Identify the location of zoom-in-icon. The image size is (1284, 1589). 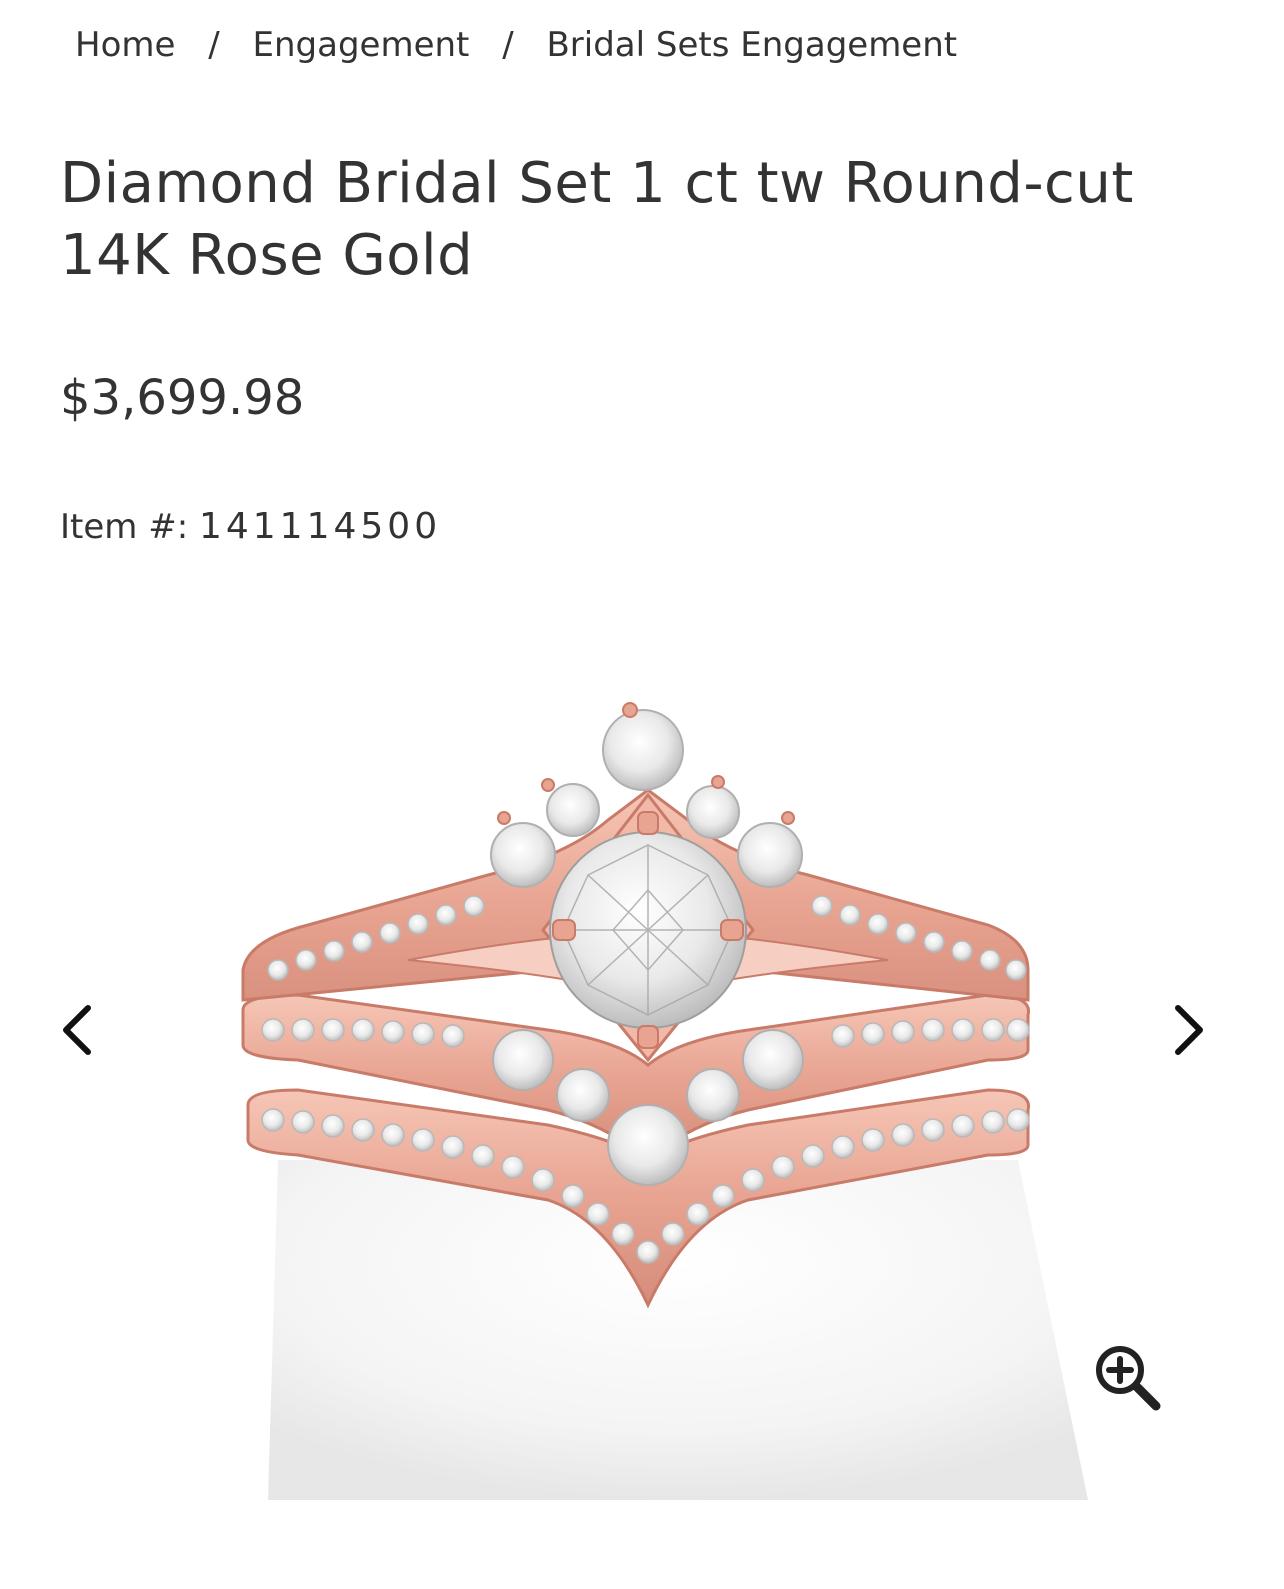
(1128, 1378).